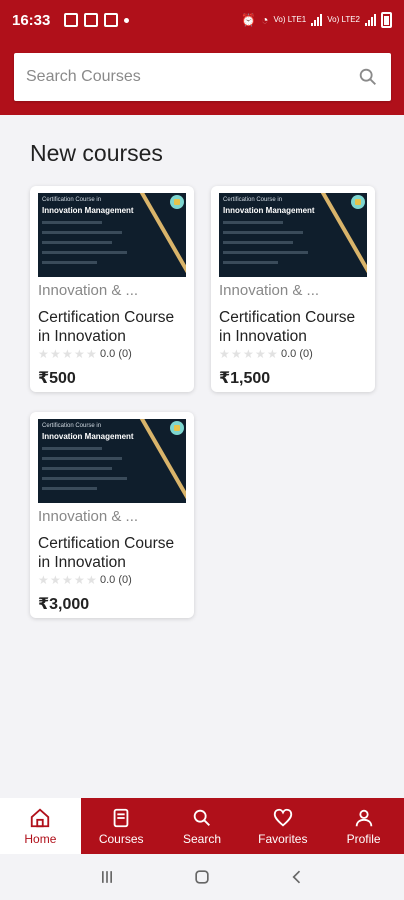  Describe the element at coordinates (290, 19) in the screenshot. I see `network-label-1: Vo) LTE1` at that location.